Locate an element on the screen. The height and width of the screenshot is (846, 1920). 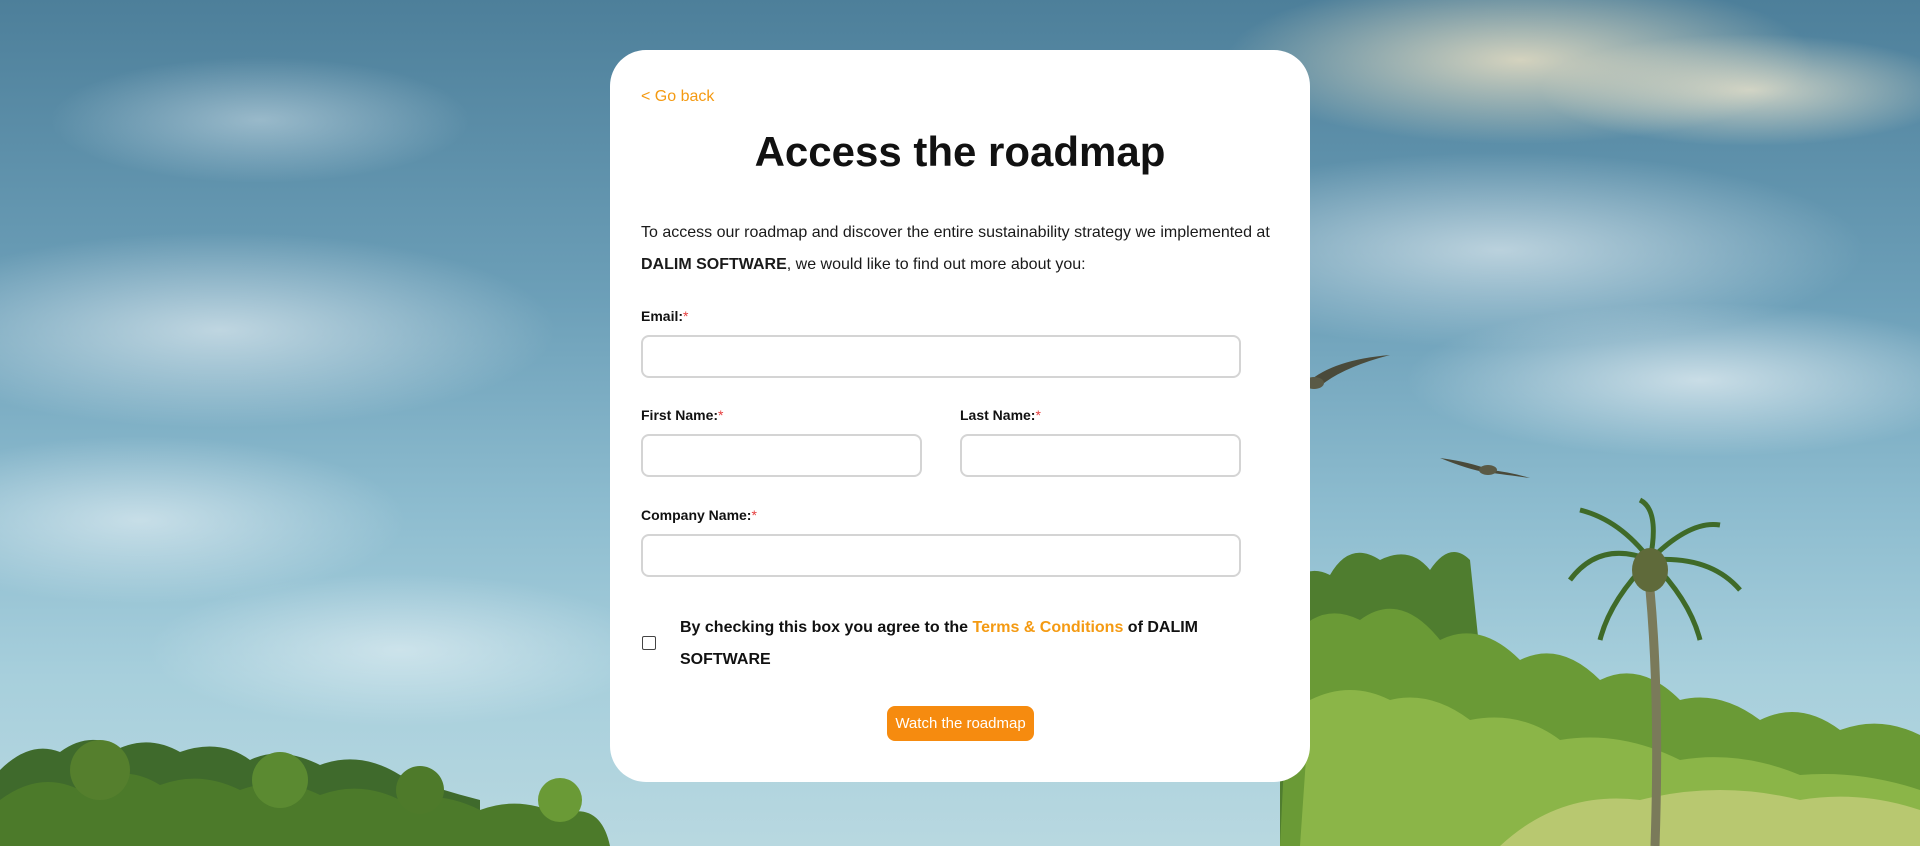
company-name-field is located at coordinates (941, 555).